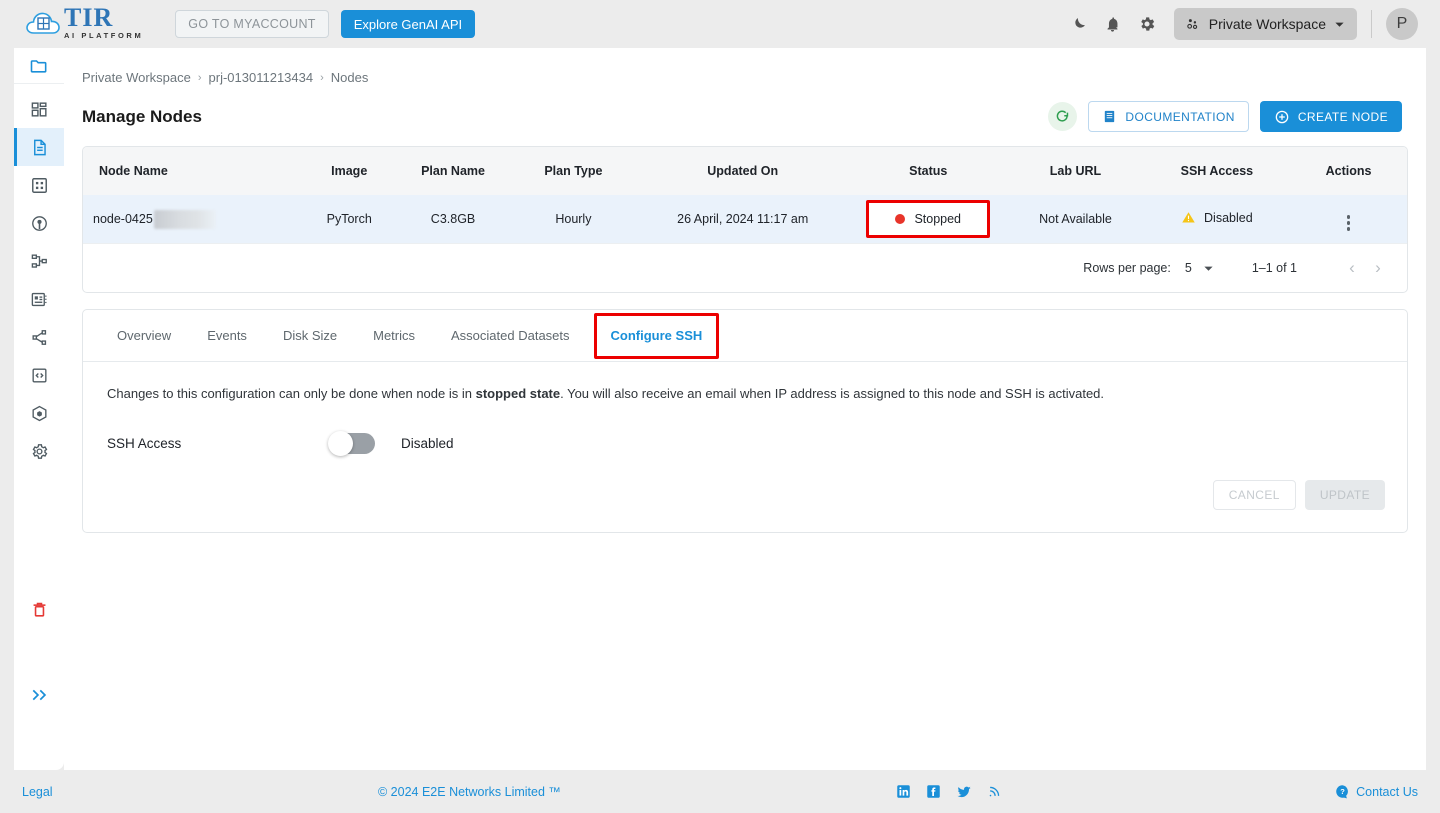  What do you see at coordinates (104, 35) in the screenshot?
I see `logo-subtitle: AI PLATFORM` at bounding box center [104, 35].